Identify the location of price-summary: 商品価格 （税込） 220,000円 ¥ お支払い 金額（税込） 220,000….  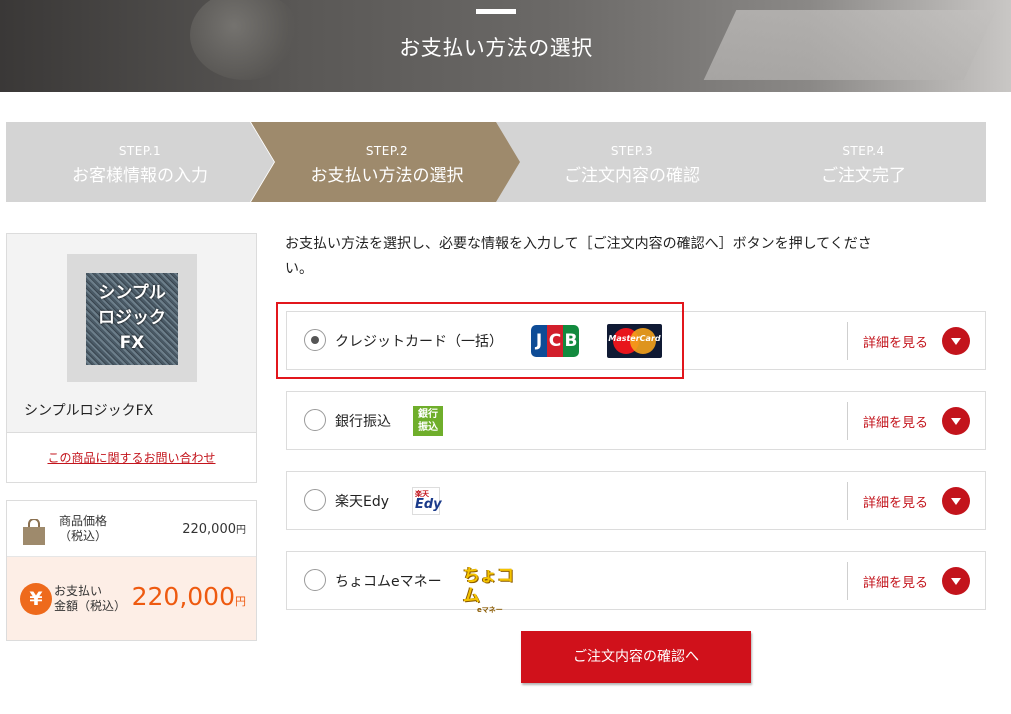
(131, 570).